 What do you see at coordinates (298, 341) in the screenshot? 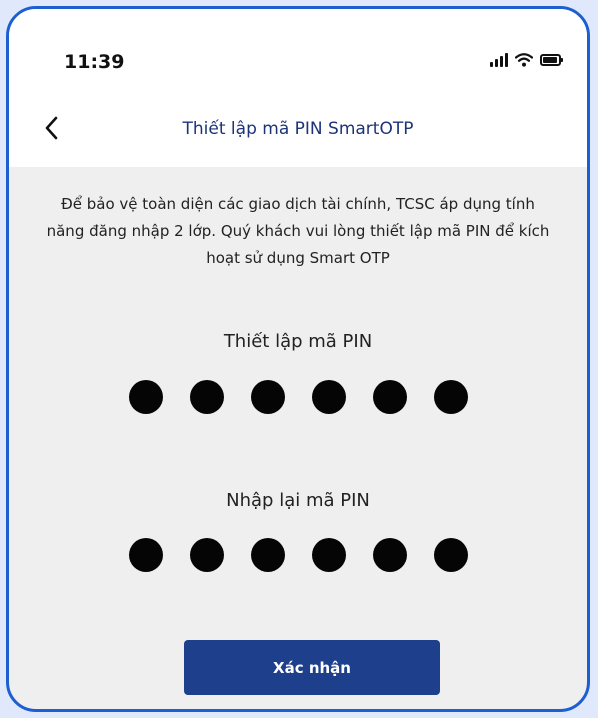
I see `pin-setup-label: Thiết lập mã PIN` at bounding box center [298, 341].